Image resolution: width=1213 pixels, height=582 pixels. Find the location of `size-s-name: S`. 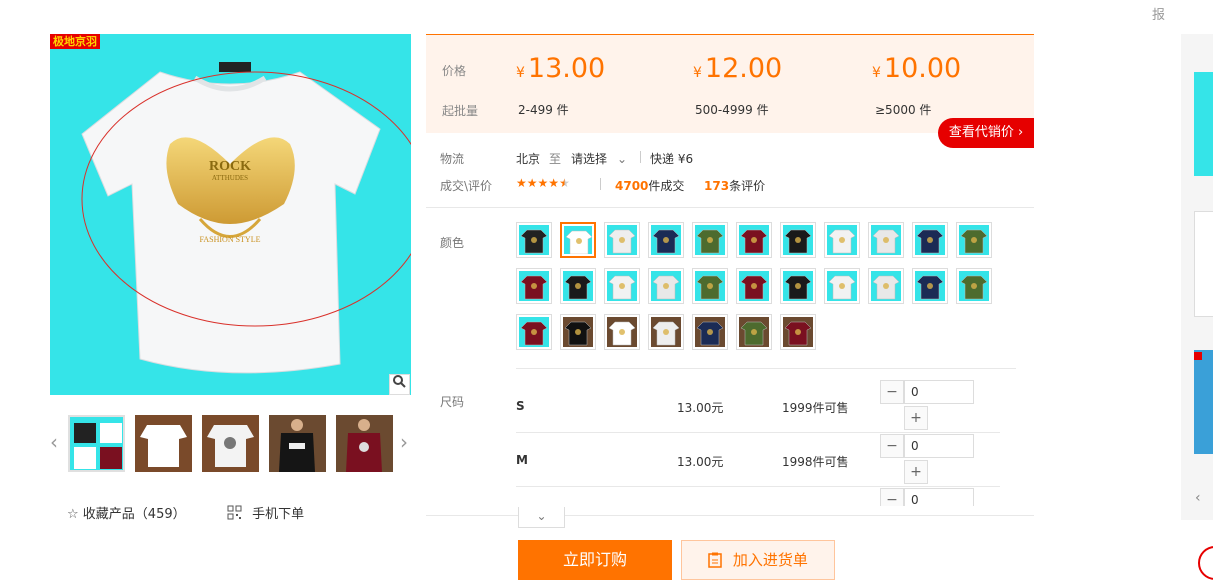

size-s-name: S is located at coordinates (520, 406).